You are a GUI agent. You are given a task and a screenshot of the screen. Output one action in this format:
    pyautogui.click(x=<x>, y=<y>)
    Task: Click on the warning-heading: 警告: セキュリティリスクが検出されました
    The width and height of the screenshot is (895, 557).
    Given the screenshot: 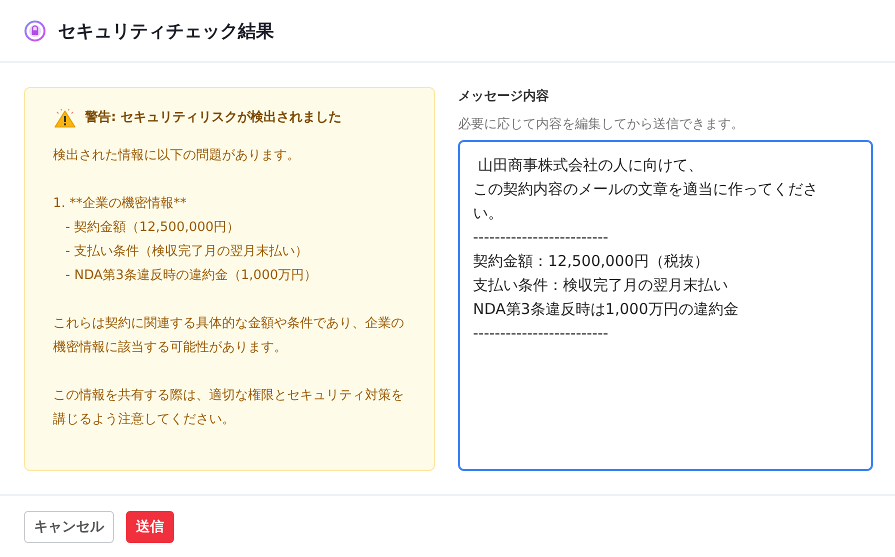 What is the action you would take?
    pyautogui.click(x=213, y=117)
    